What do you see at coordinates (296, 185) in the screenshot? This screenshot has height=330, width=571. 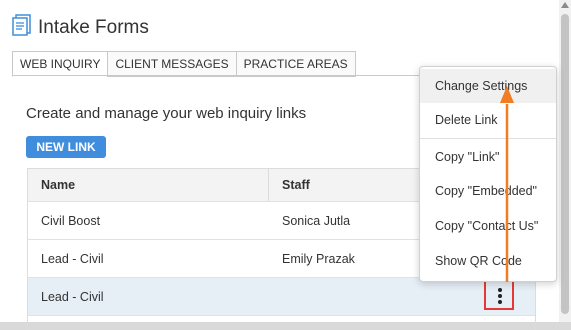 I see `column-header-staff: Staff` at bounding box center [296, 185].